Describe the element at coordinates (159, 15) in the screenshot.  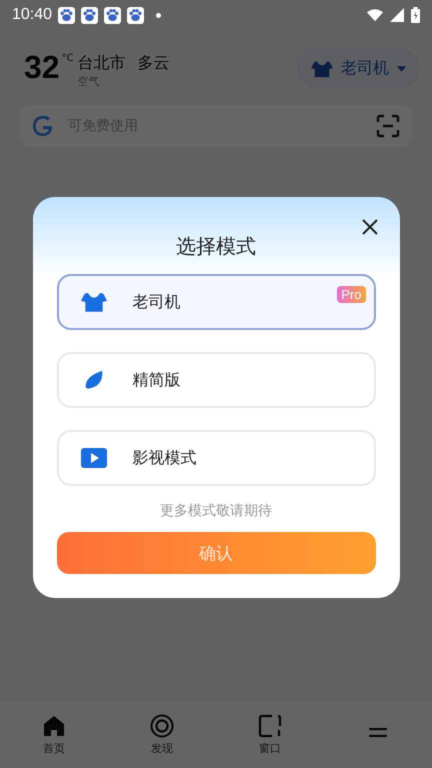
I see `notification-dot` at that location.